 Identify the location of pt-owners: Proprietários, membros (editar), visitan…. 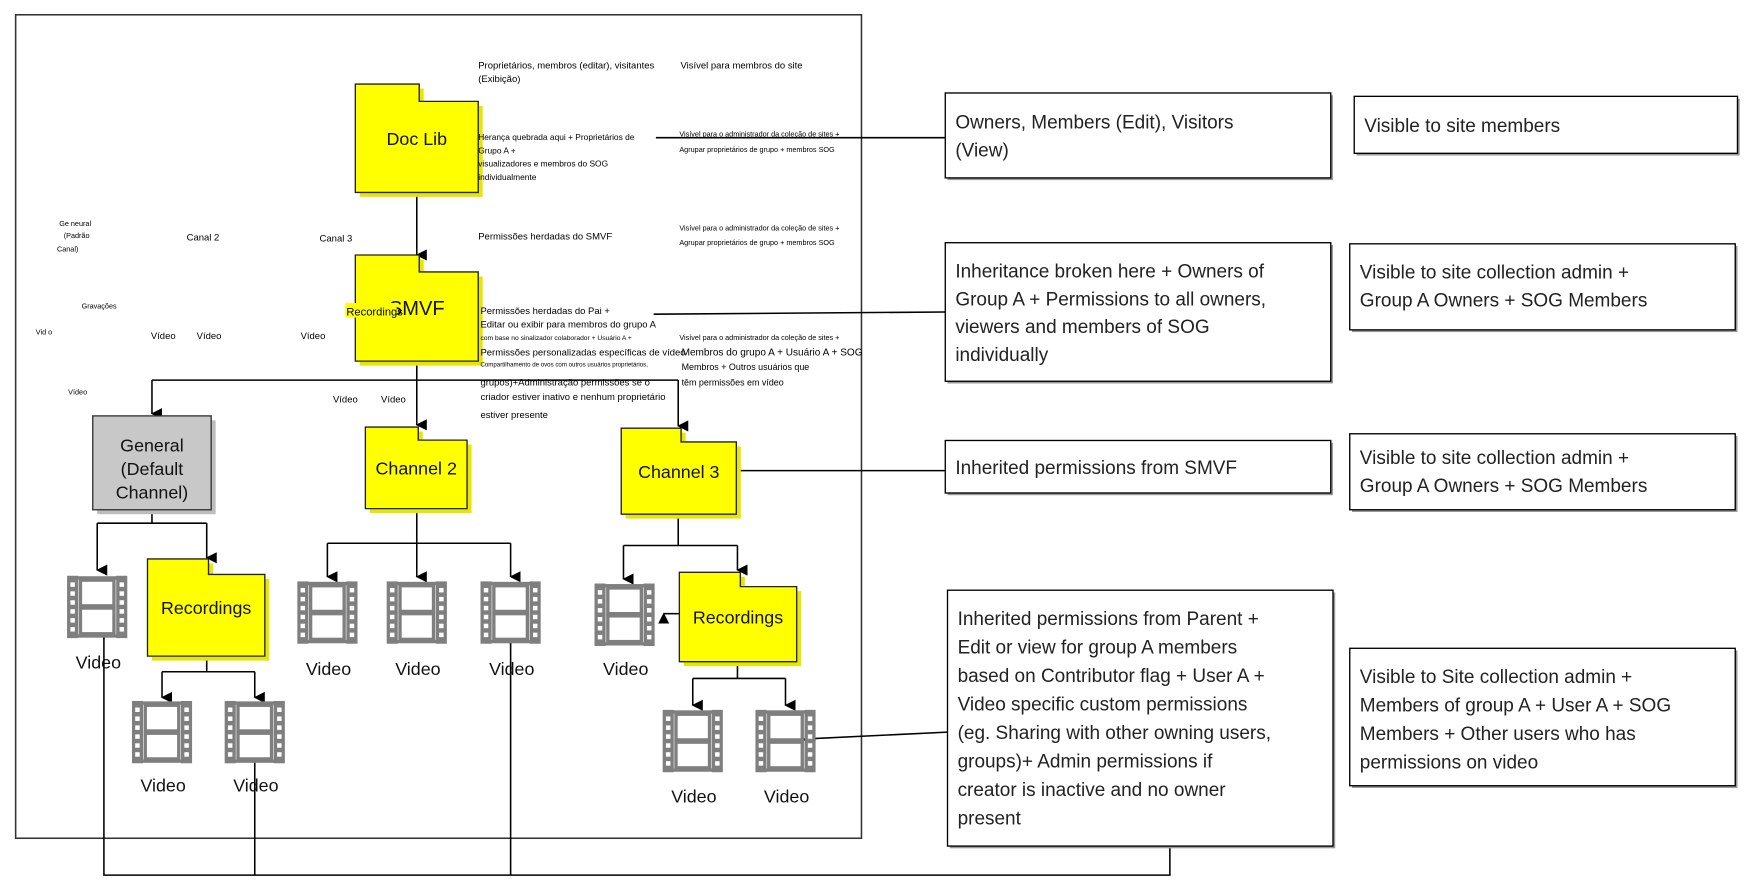
(566, 65).